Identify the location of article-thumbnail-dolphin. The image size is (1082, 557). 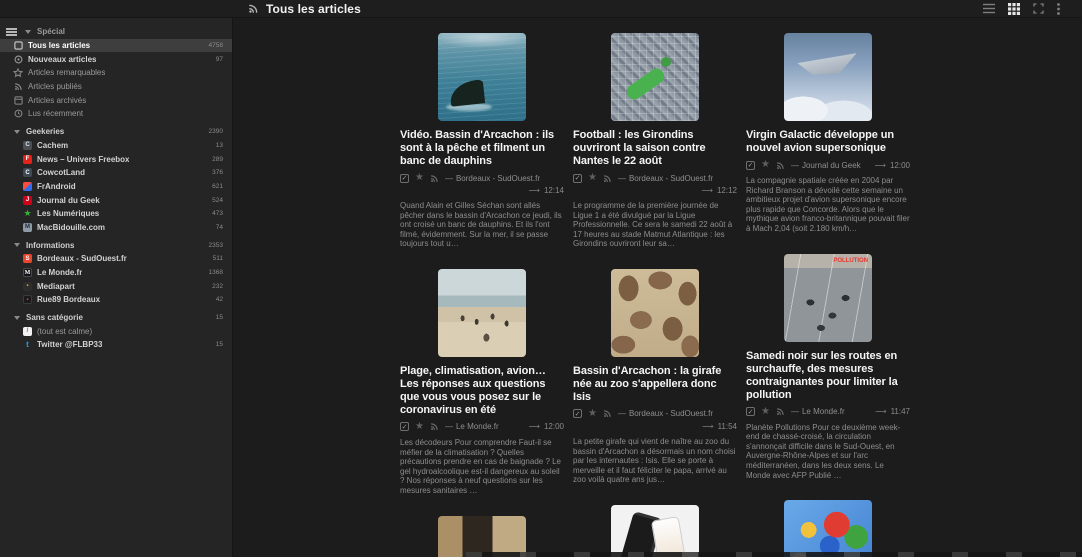
(482, 77).